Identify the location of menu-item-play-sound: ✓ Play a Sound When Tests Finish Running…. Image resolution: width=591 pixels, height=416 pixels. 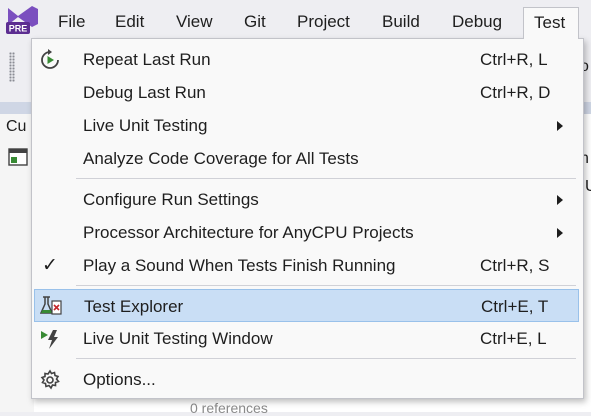
(305, 265).